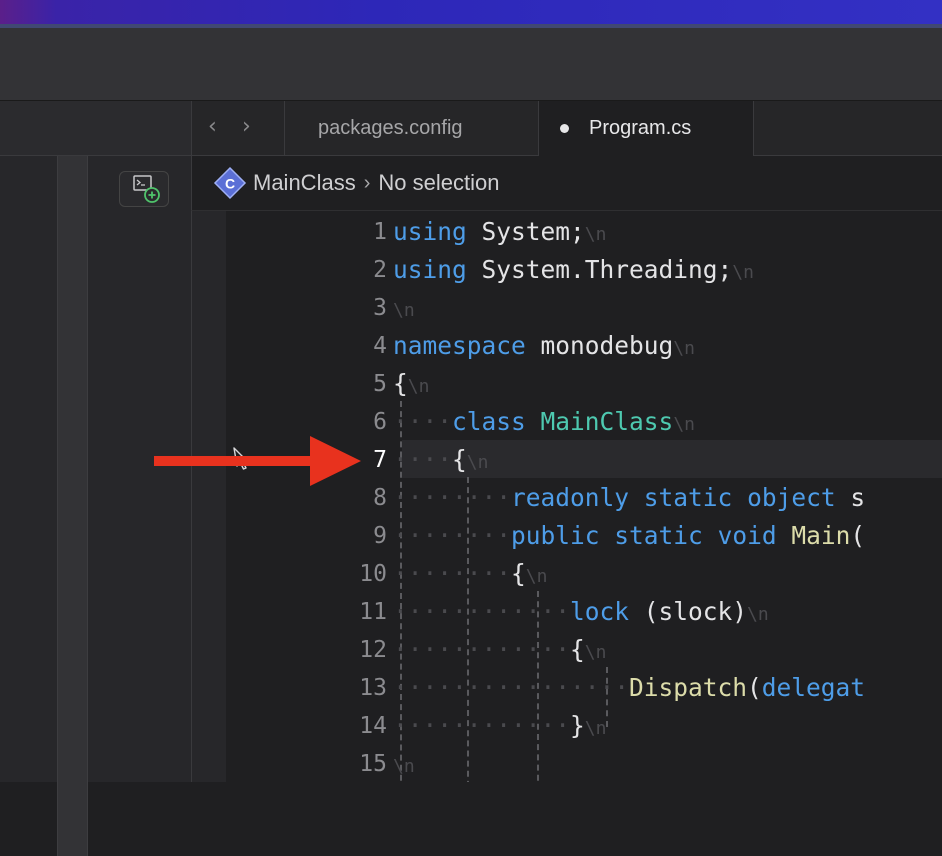 The image size is (942, 856). What do you see at coordinates (567, 763) in the screenshot?
I see `code-line: 15 \n` at bounding box center [567, 763].